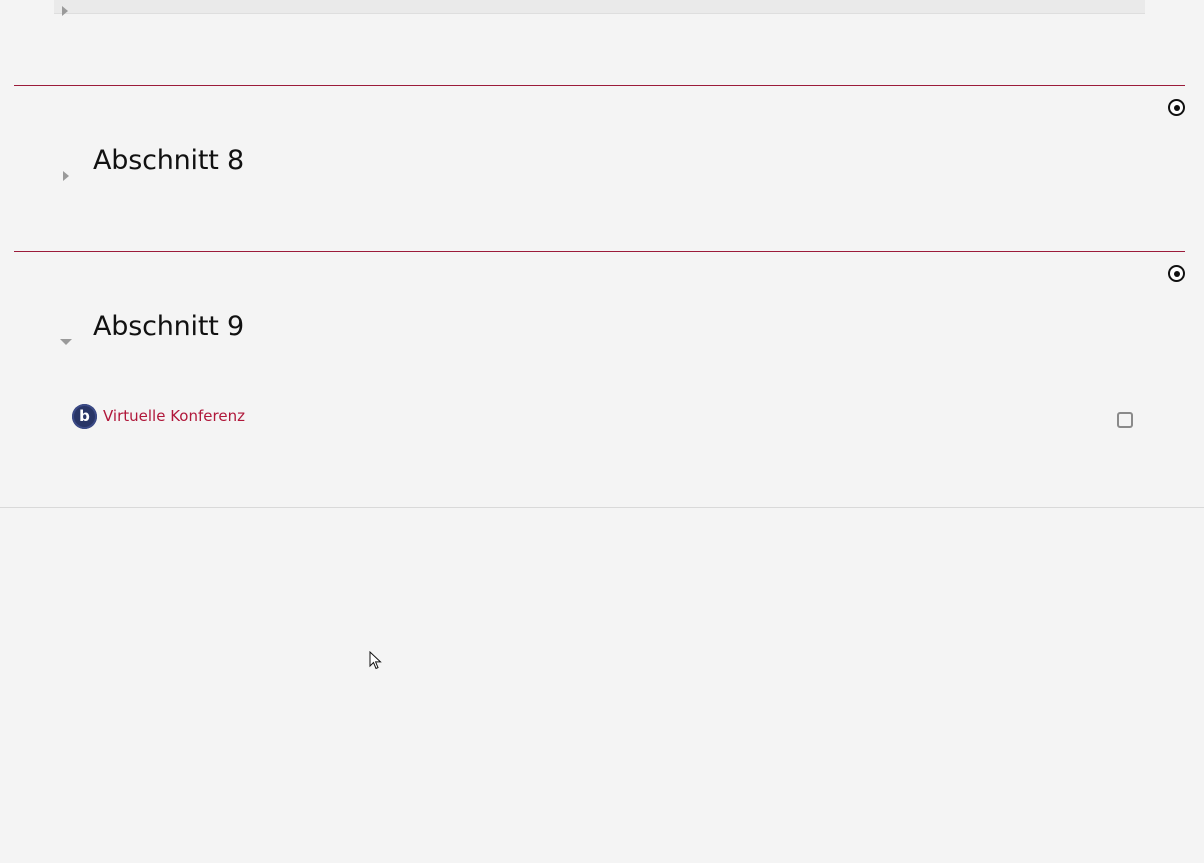  What do you see at coordinates (168, 160) in the screenshot?
I see `section-title: Abschnitt 8` at bounding box center [168, 160].